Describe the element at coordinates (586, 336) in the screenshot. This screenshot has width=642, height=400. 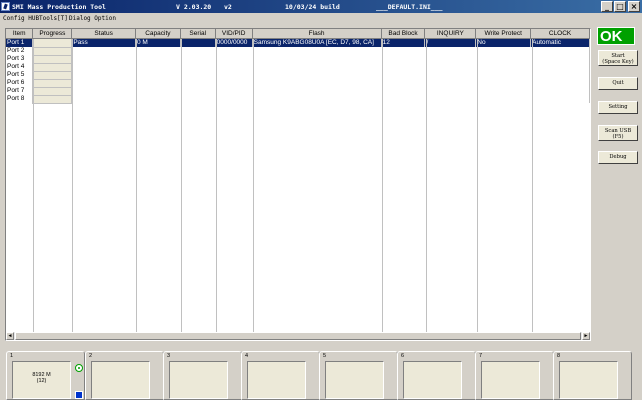
I see `scroll-right-button: ►` at that location.